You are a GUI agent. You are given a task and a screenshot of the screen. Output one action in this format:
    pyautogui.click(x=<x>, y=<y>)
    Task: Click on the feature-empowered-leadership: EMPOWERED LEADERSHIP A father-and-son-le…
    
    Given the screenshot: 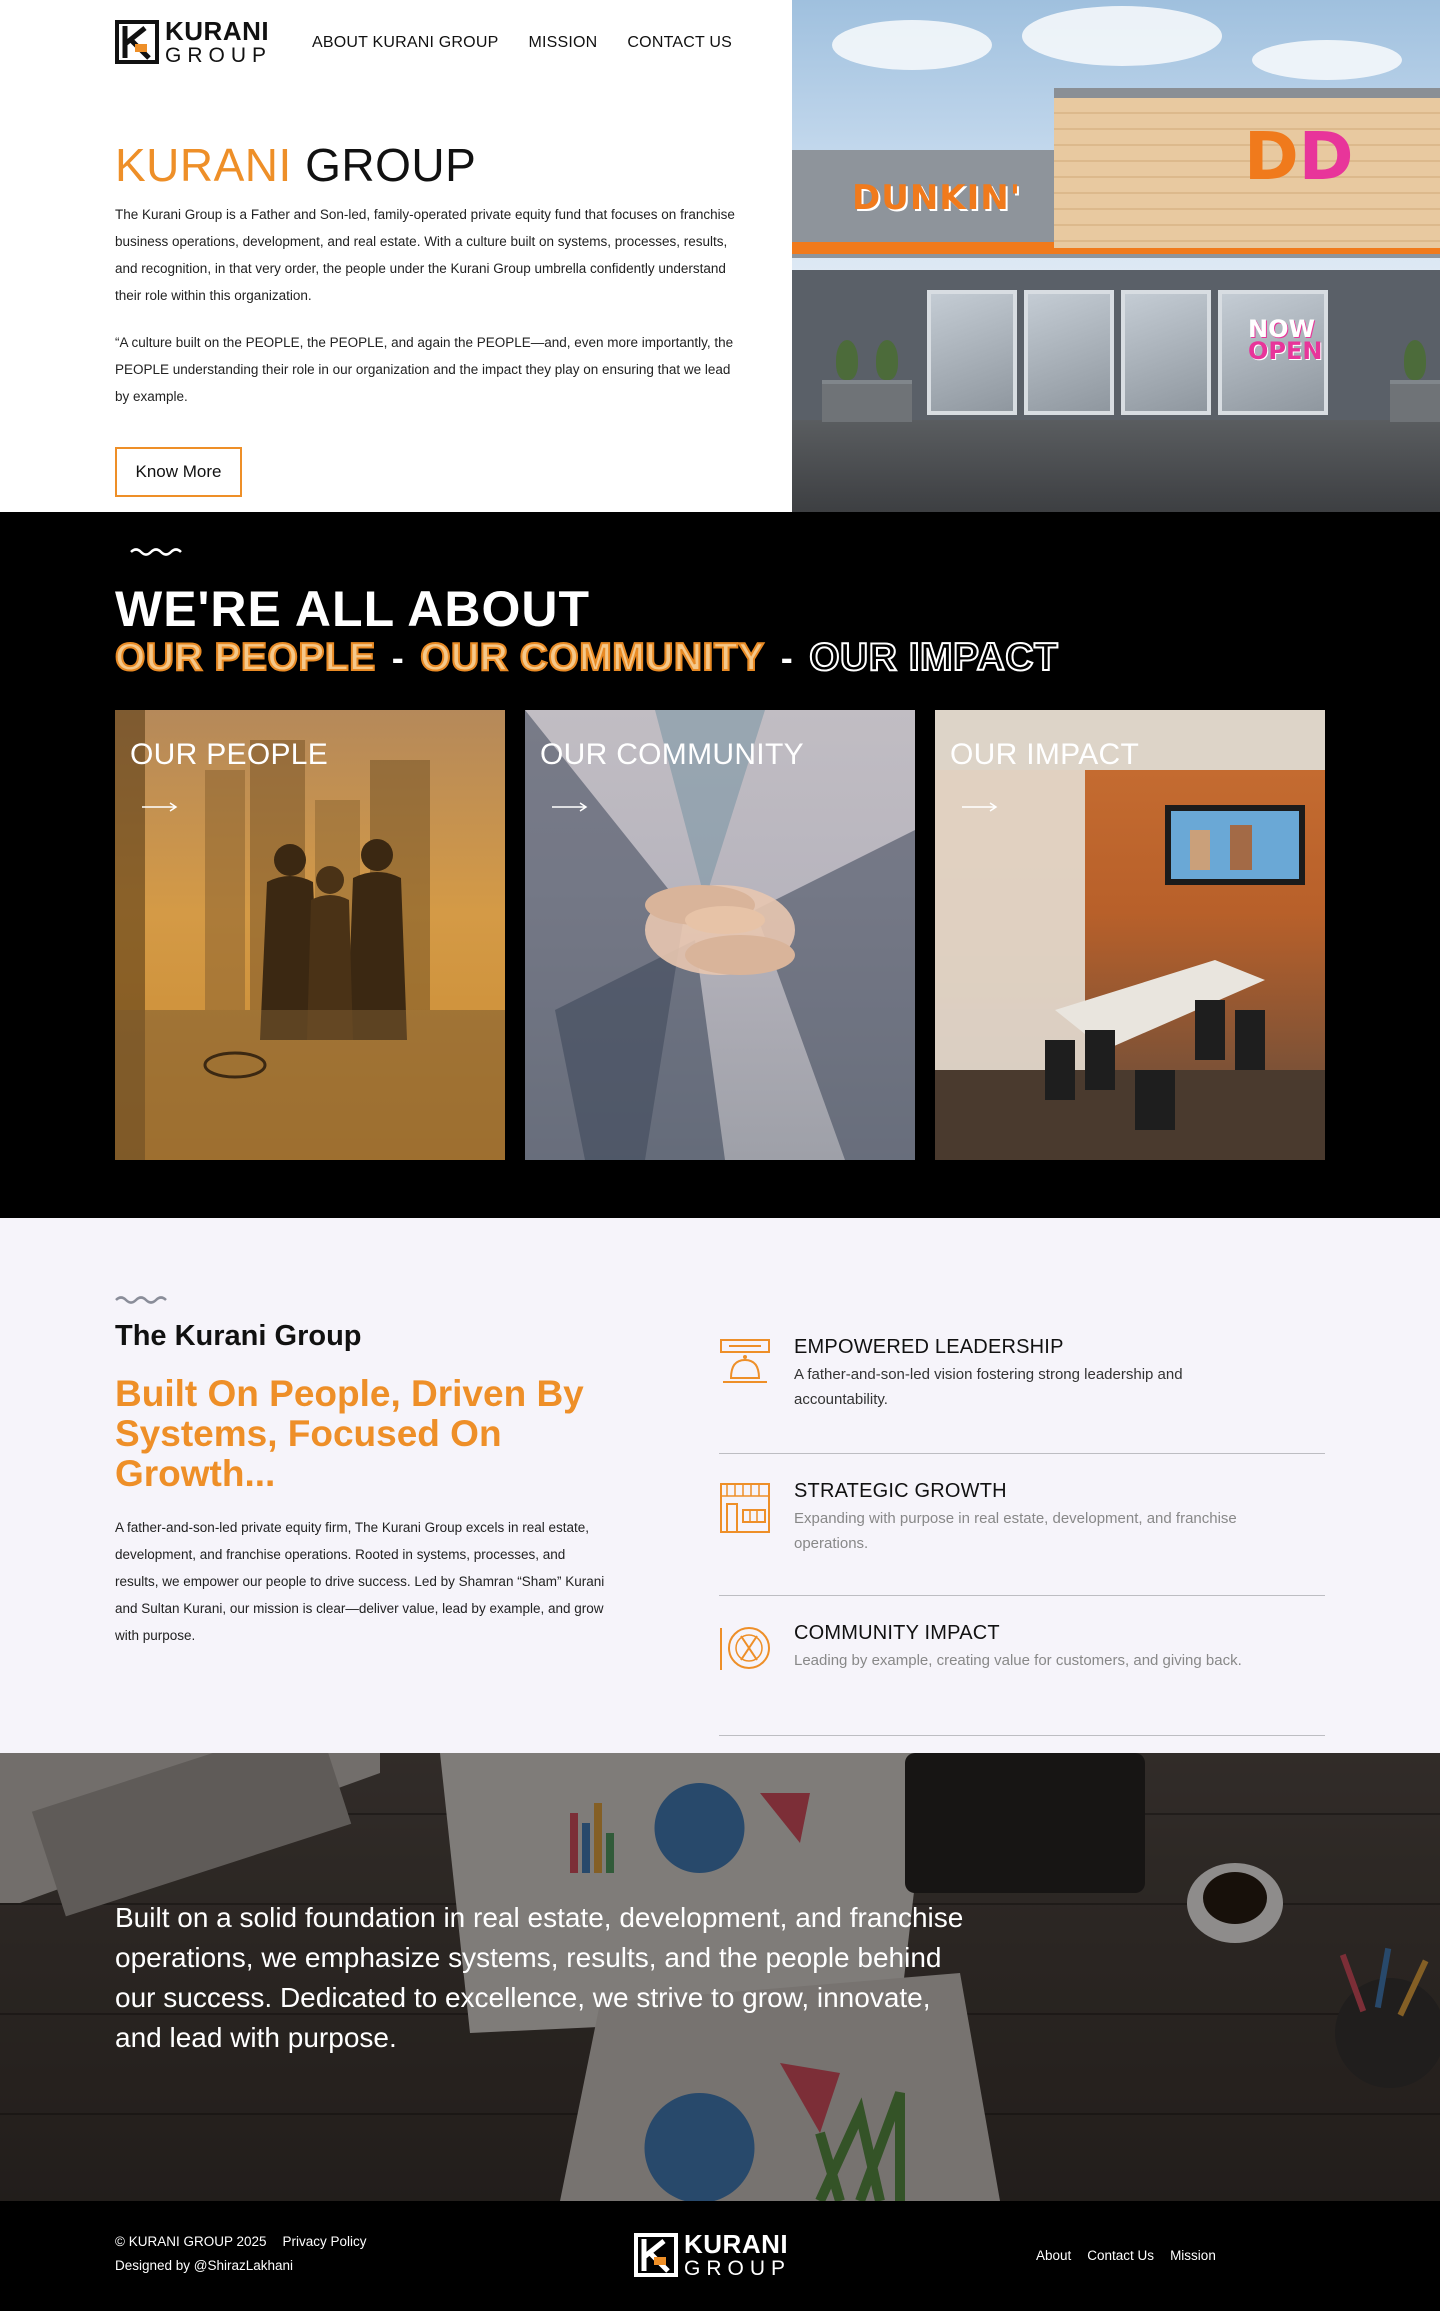 What is the action you would take?
    pyautogui.click(x=1022, y=1395)
    